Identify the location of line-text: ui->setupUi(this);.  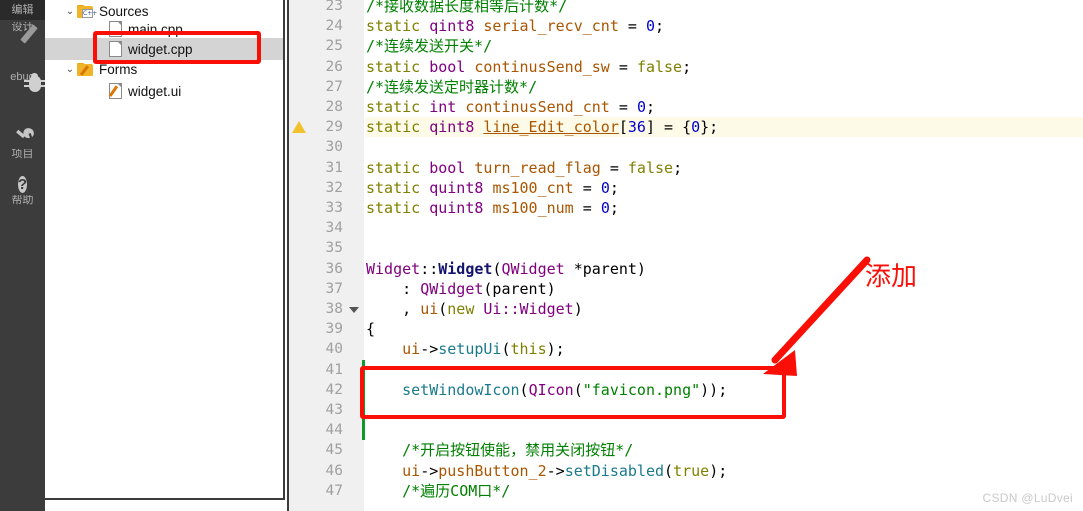
(465, 349).